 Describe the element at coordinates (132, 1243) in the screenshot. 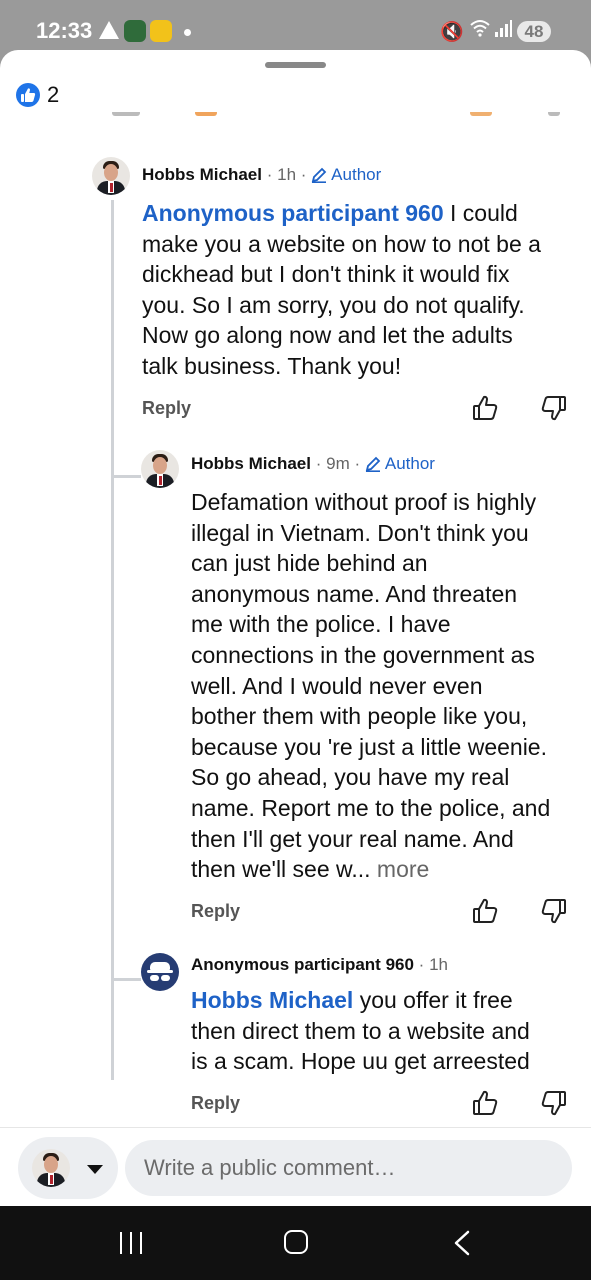

I see `recent-apps-icon` at that location.